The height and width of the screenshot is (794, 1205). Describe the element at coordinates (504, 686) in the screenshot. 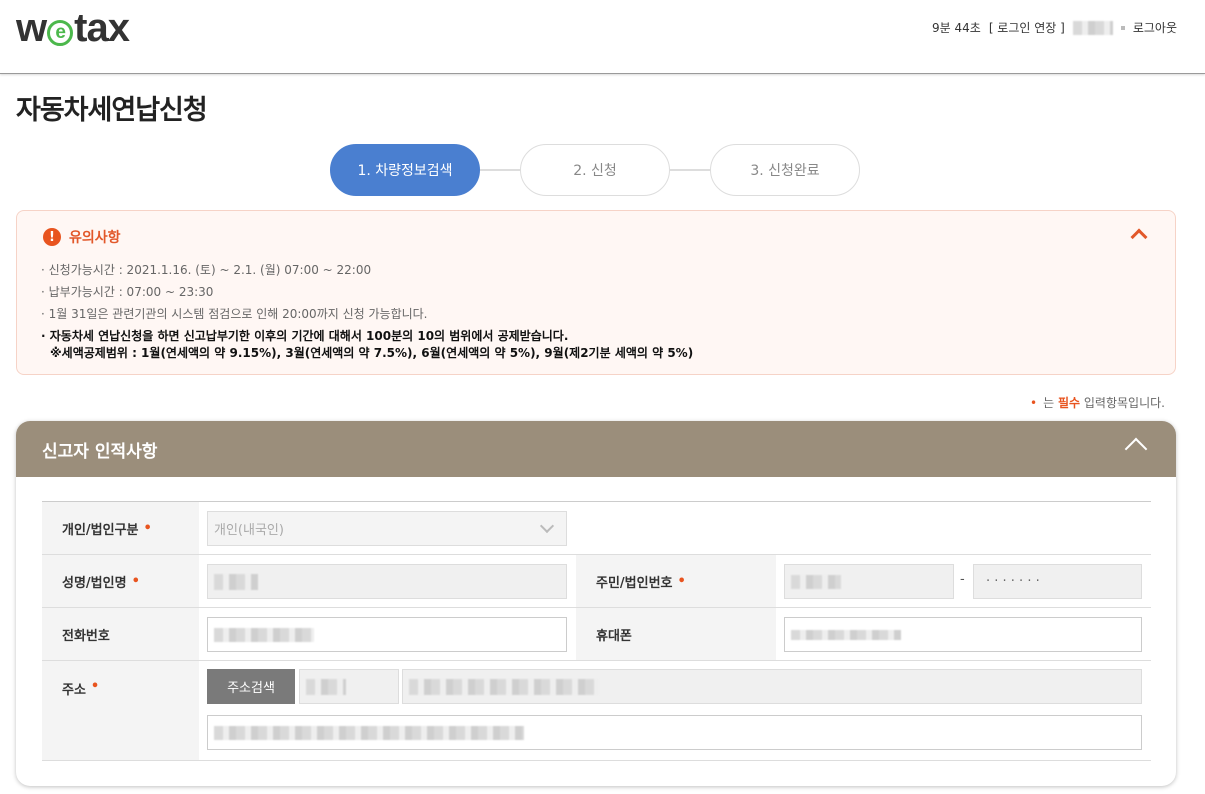

I see `address-main-redacted` at that location.